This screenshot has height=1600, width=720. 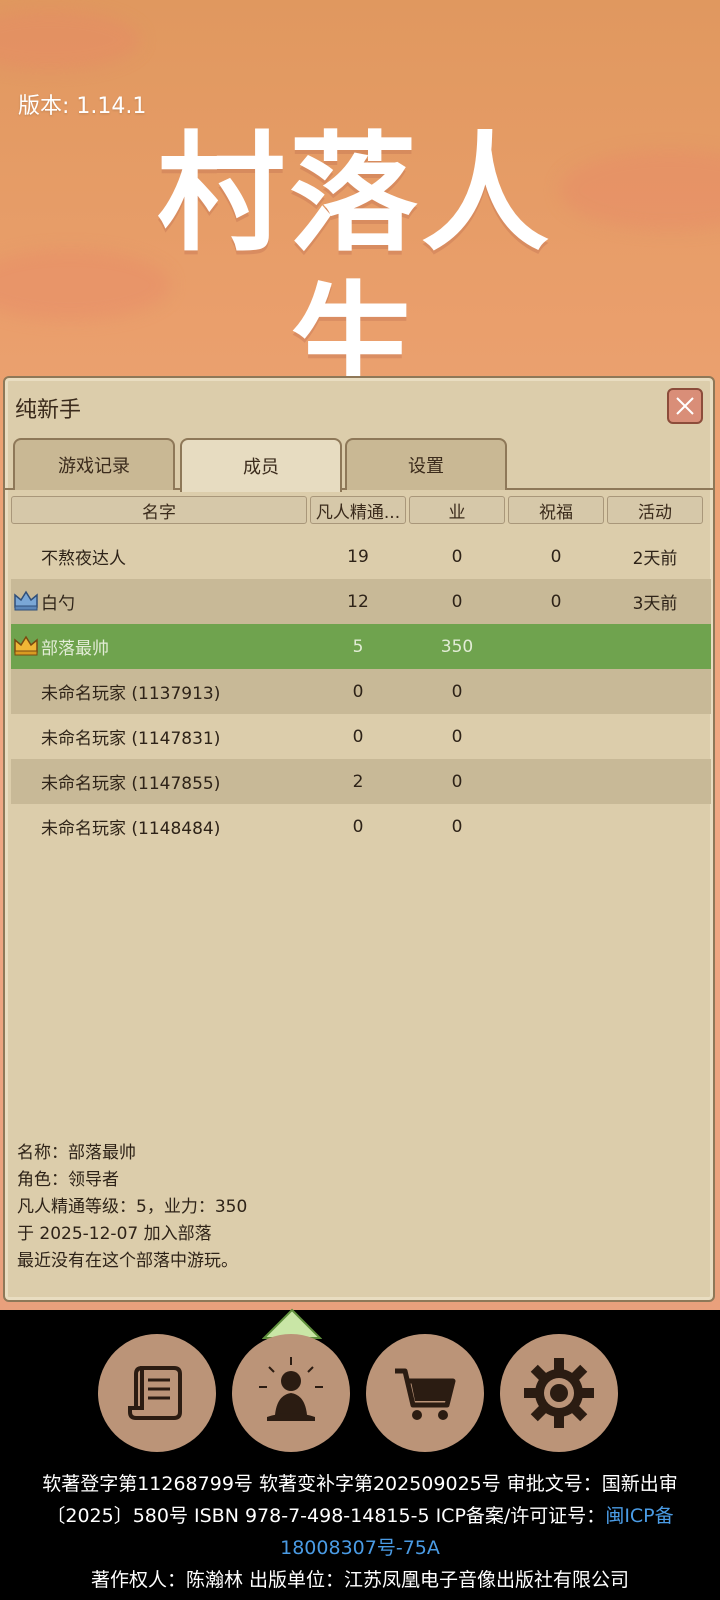 I want to click on table-row: 白勺 12 0 0 3天前, so click(x=361, y=601).